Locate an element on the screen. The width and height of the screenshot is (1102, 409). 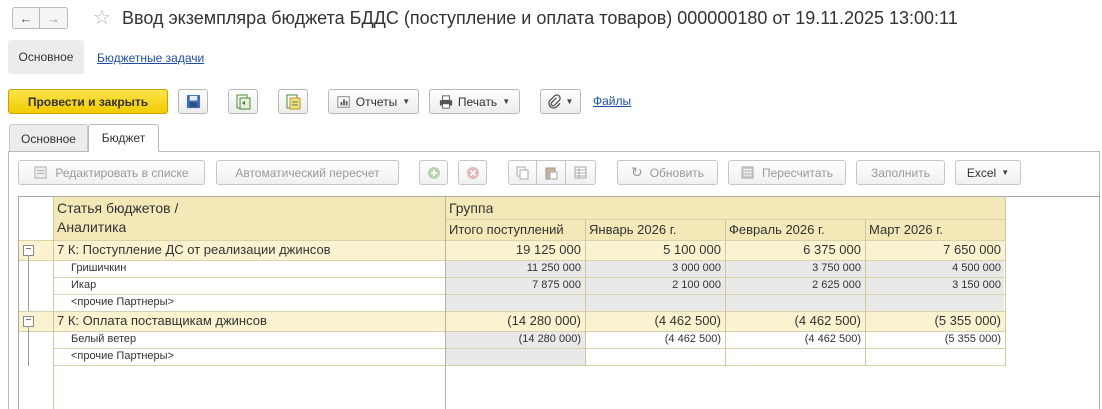
edit-list-icon is located at coordinates (40, 172).